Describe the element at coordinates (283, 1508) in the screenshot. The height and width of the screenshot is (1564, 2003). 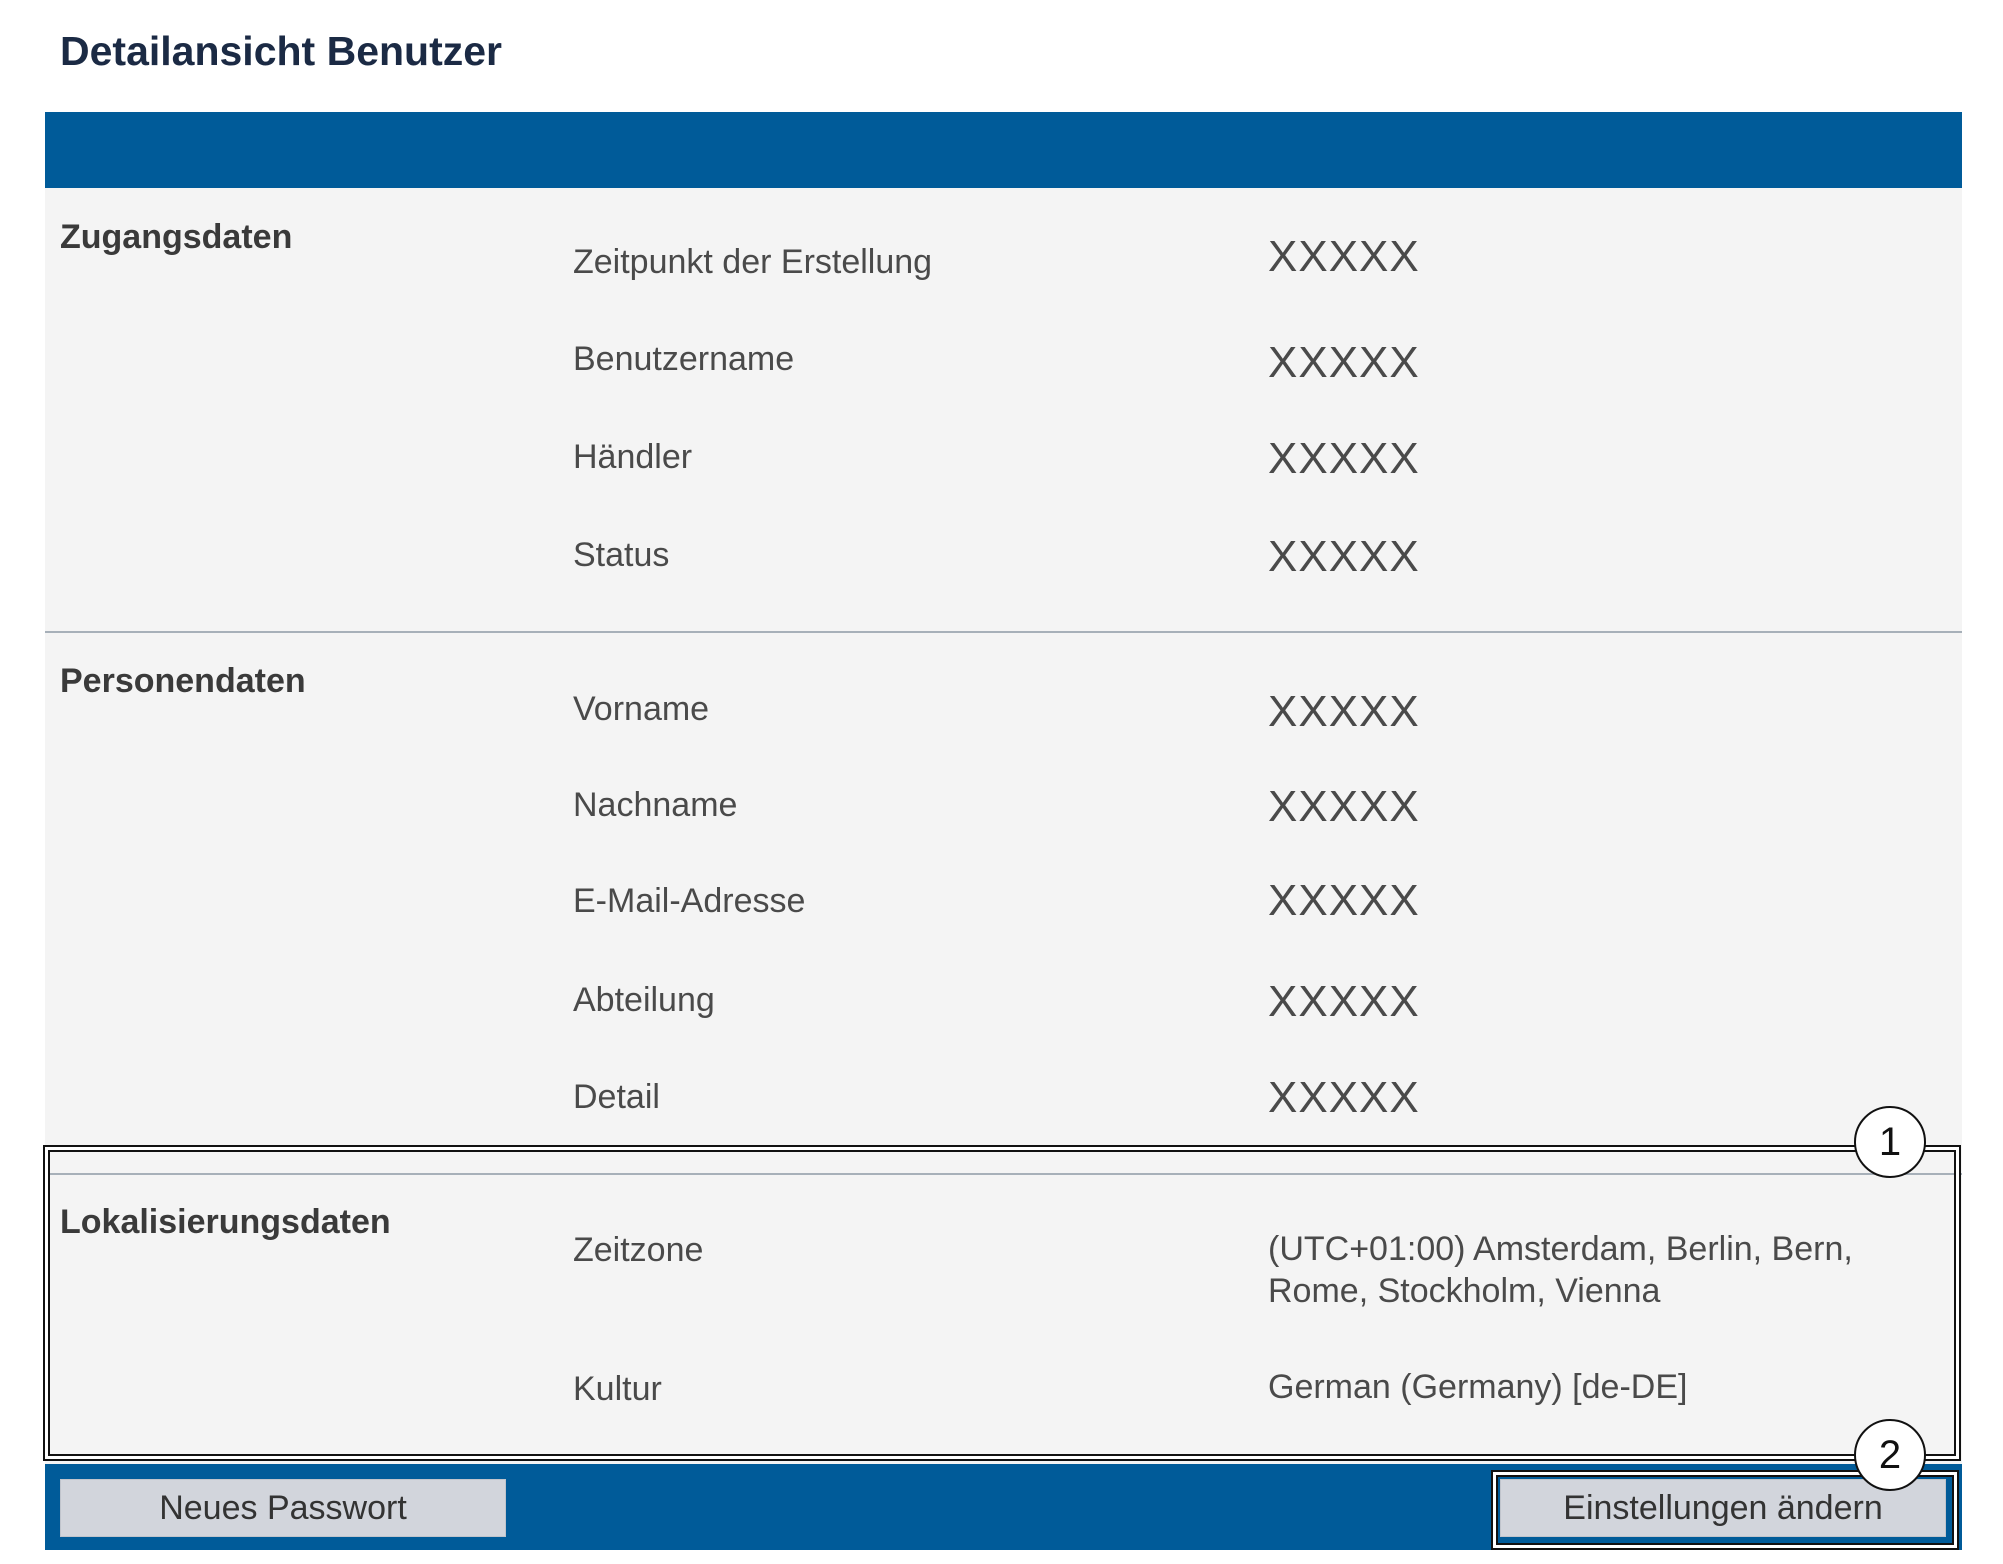
I see `new-password-button: Neues Passwort` at that location.